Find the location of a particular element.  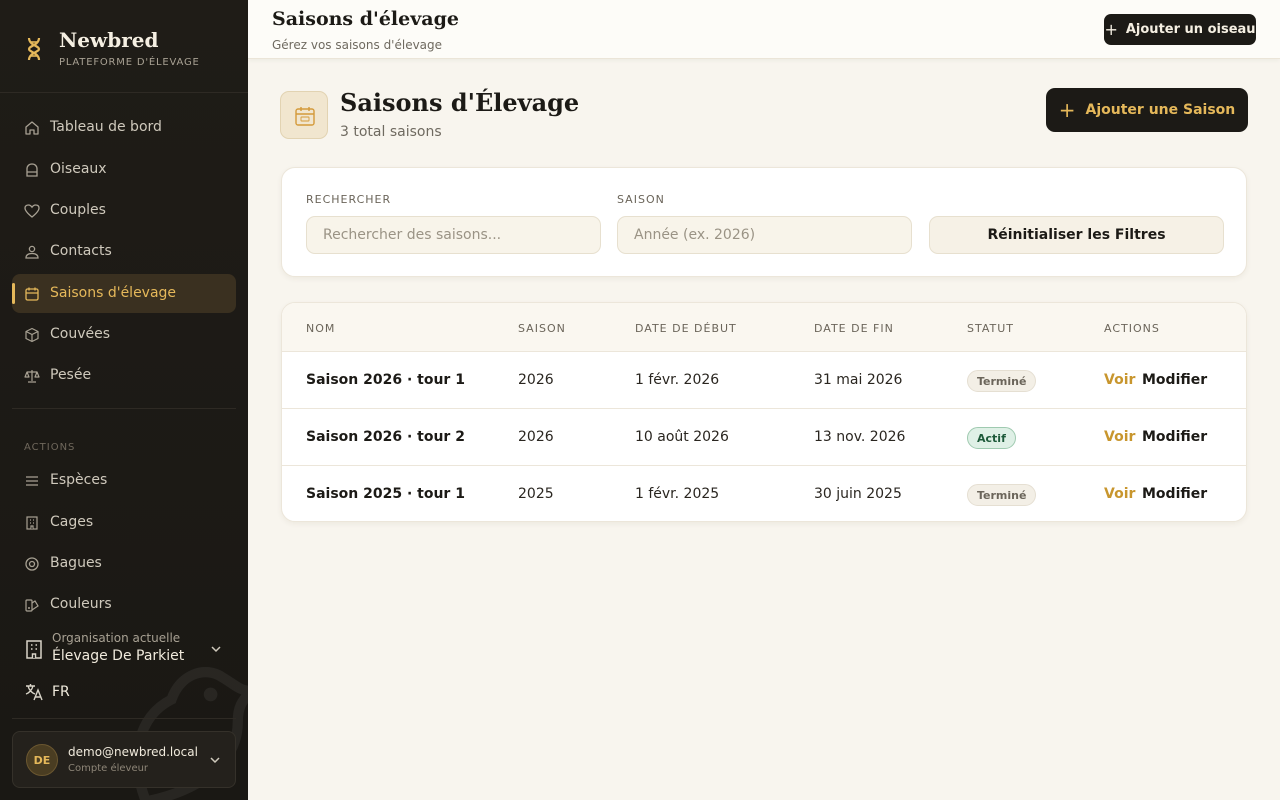

translate-icon is located at coordinates (34, 692).